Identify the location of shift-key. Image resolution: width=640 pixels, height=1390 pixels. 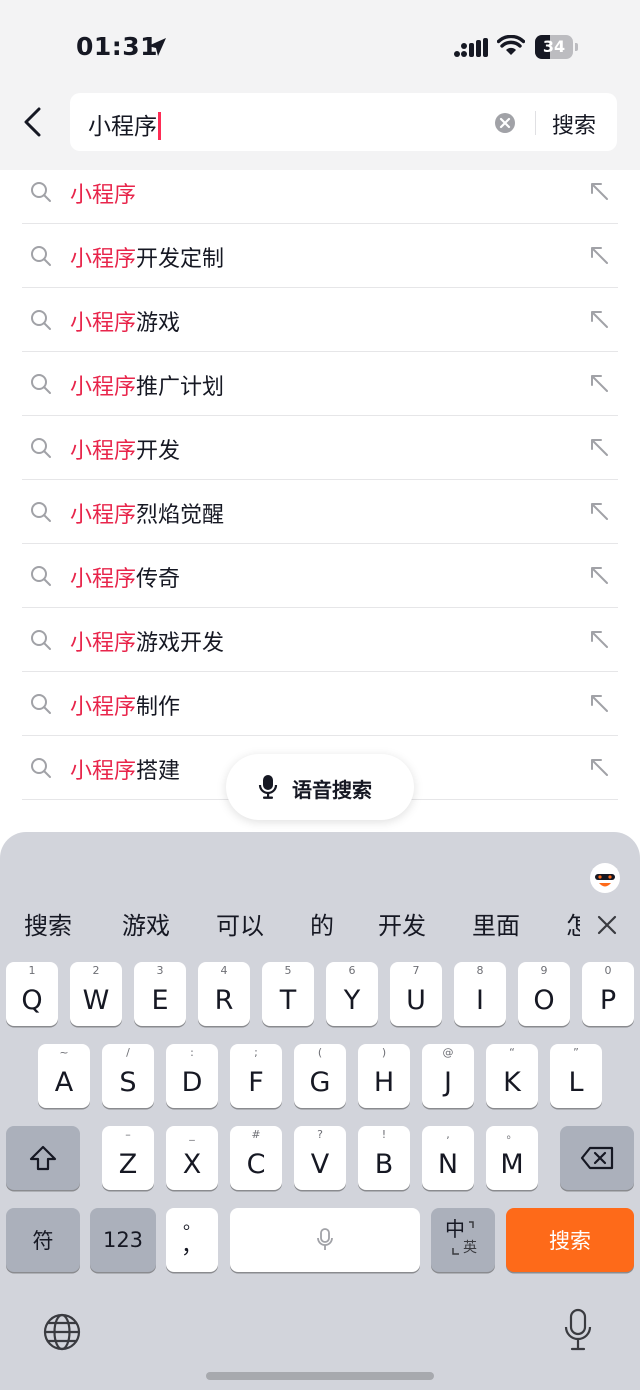
(43, 1158).